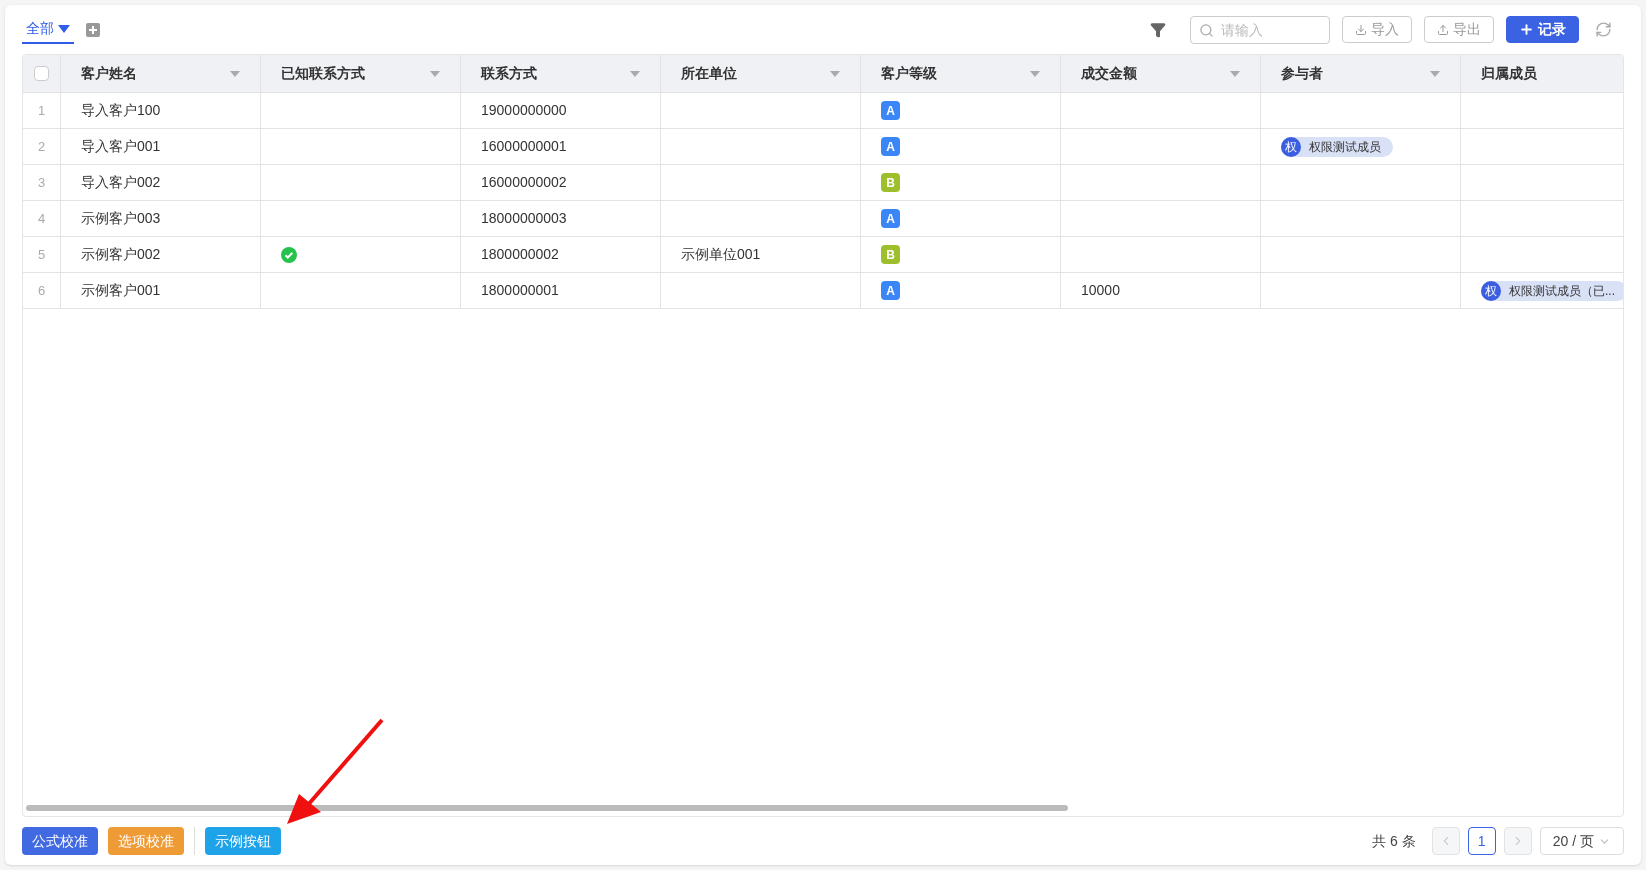  Describe the element at coordinates (41, 110) in the screenshot. I see `row-number: 1` at that location.